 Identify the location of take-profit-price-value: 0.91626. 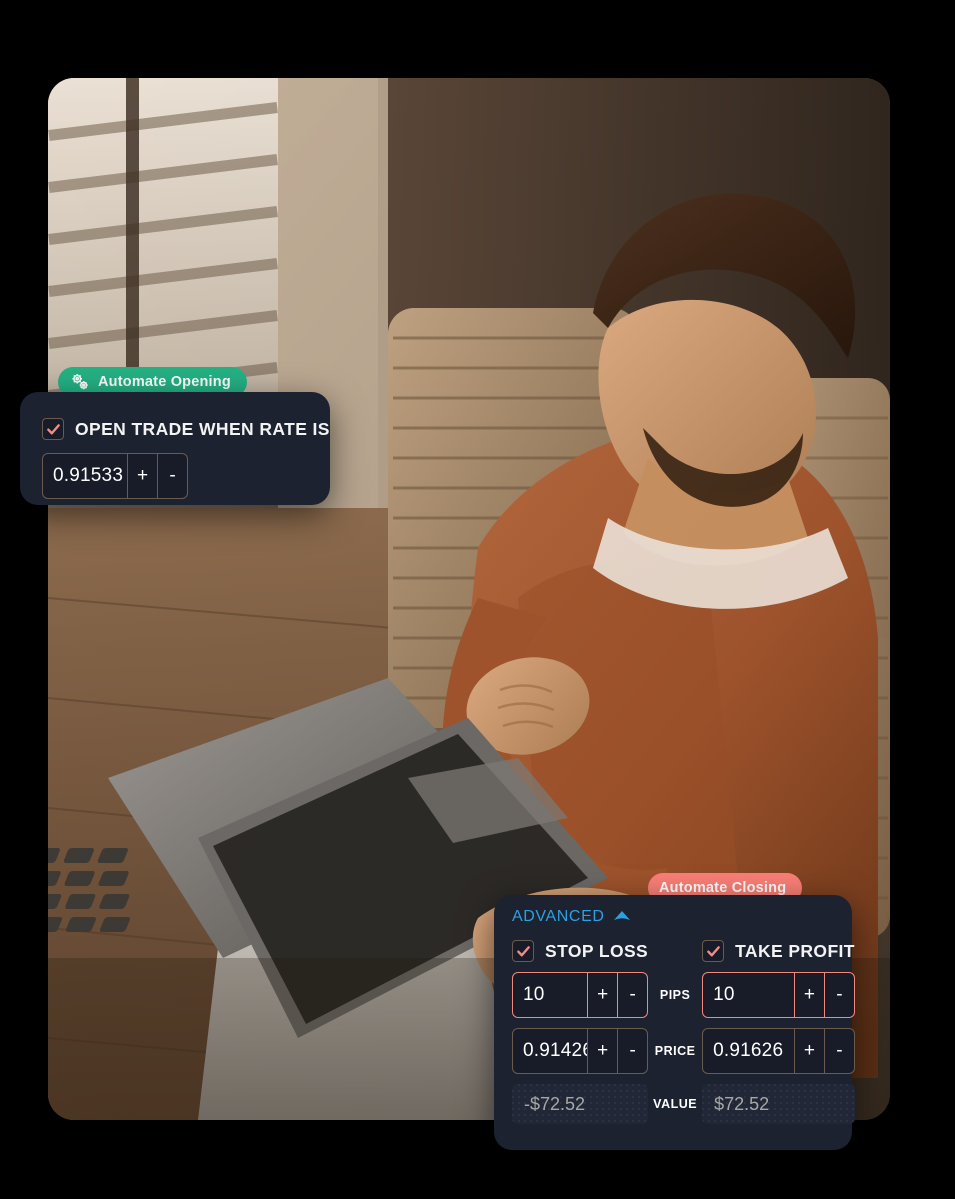
(748, 1051).